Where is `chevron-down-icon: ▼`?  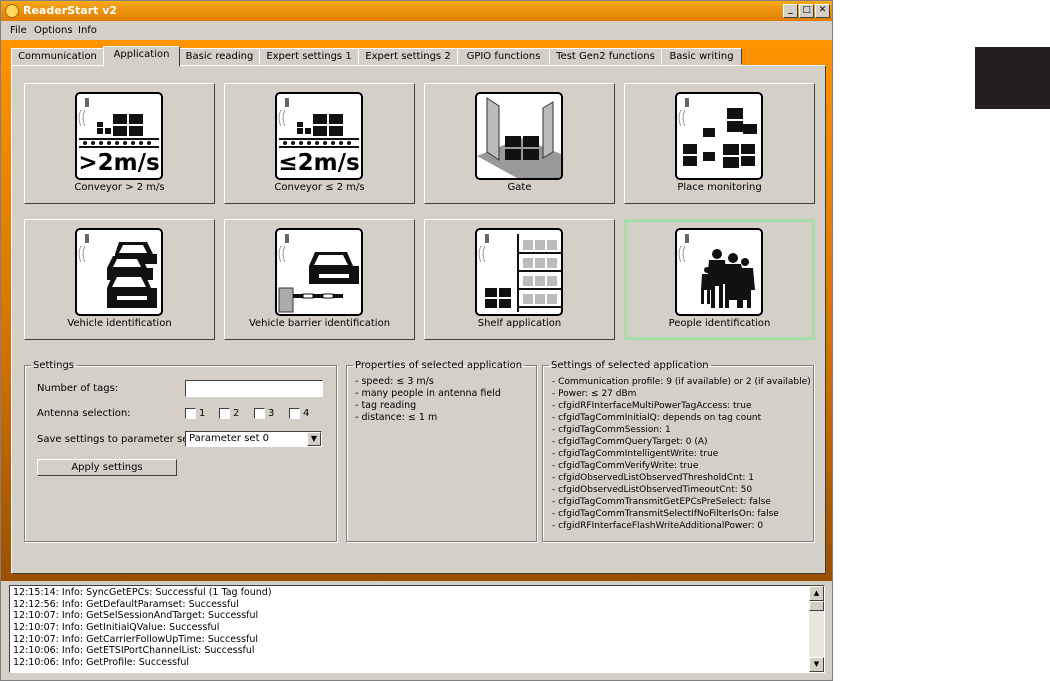 chevron-down-icon: ▼ is located at coordinates (314, 439).